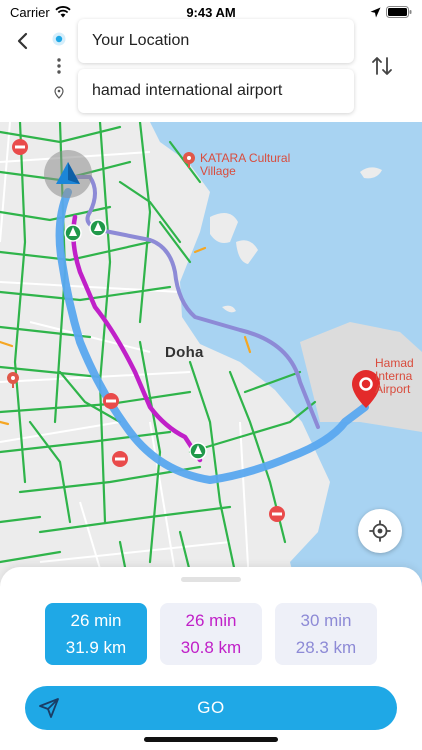  I want to click on city-label: Doha, so click(184, 352).